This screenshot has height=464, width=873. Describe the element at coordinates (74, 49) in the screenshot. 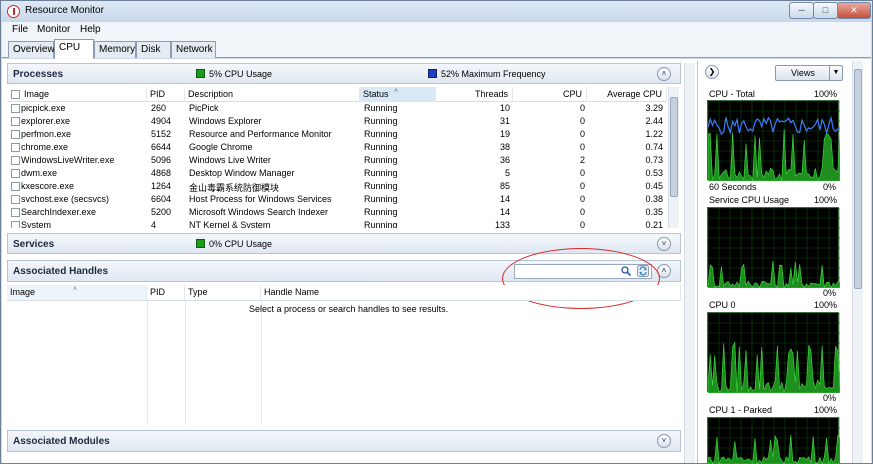

I see `tab-cpu: CPU` at that location.